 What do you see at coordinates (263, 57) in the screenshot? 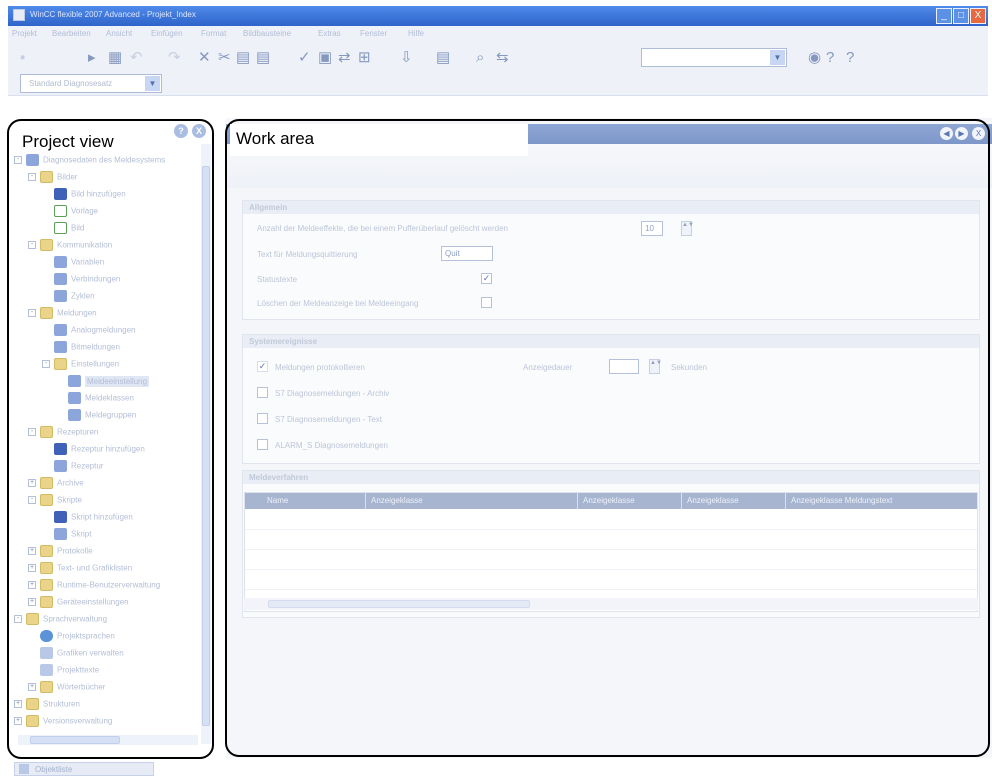
I see `paste-icon: ▤` at bounding box center [263, 57].